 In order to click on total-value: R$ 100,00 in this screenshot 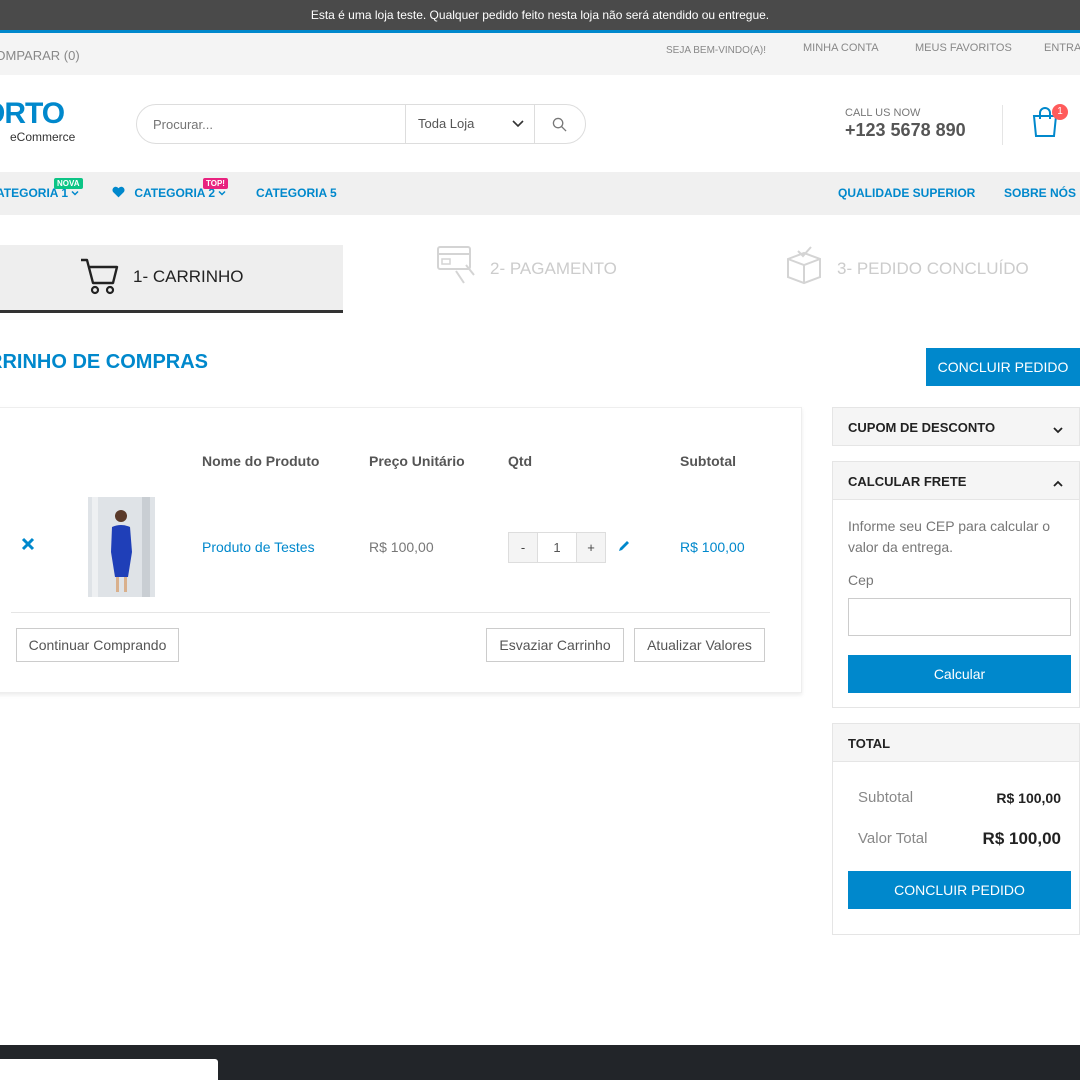, I will do `click(1021, 838)`.